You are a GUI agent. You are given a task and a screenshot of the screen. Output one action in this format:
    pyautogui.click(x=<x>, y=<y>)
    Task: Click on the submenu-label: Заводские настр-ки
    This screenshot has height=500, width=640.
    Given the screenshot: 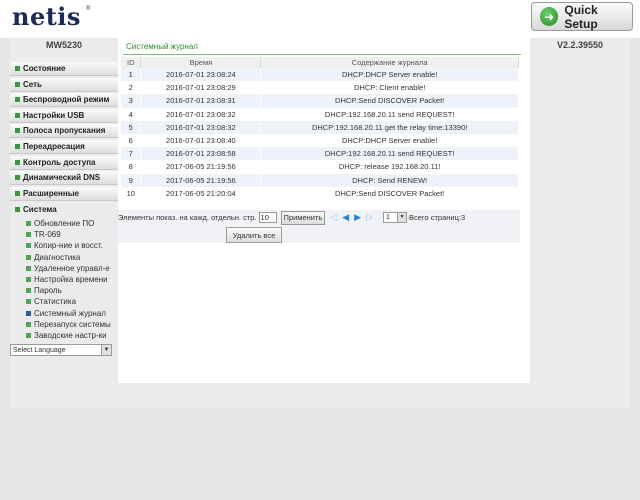 What is the action you would take?
    pyautogui.click(x=70, y=335)
    